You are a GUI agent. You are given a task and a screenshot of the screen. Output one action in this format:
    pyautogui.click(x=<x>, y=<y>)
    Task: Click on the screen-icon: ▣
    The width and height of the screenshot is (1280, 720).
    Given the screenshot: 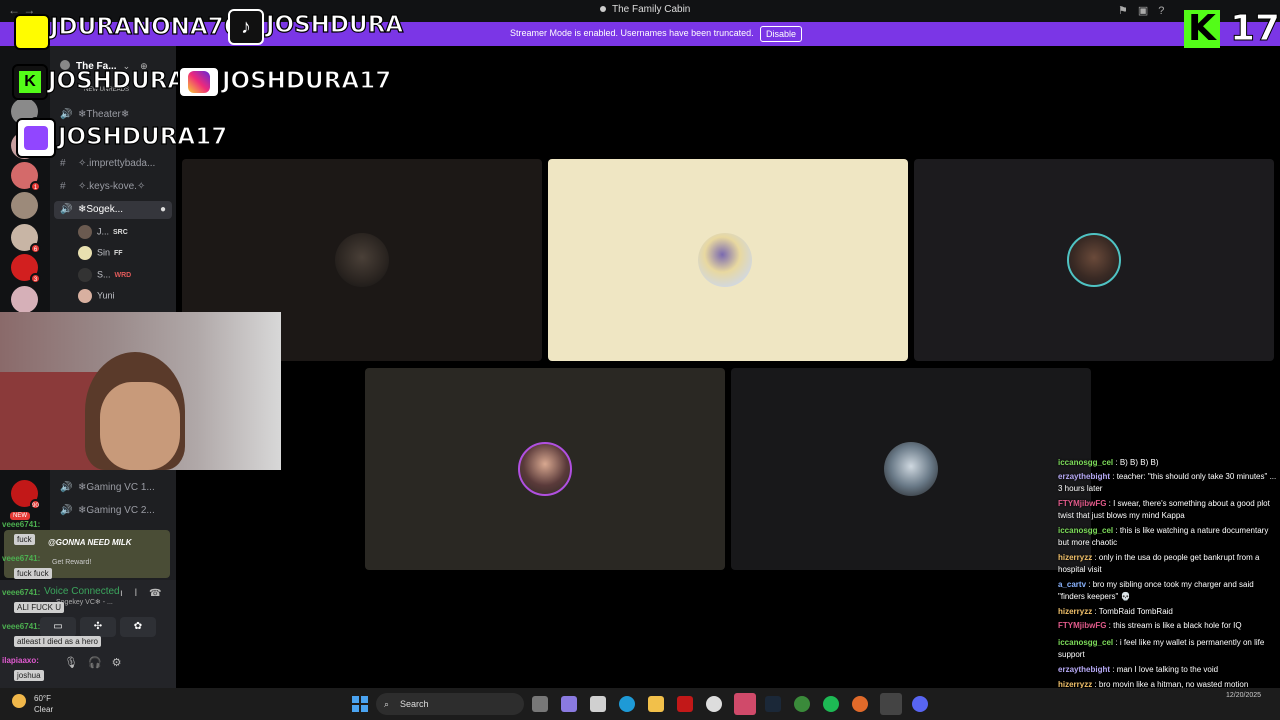 What is the action you would take?
    pyautogui.click(x=1148, y=11)
    